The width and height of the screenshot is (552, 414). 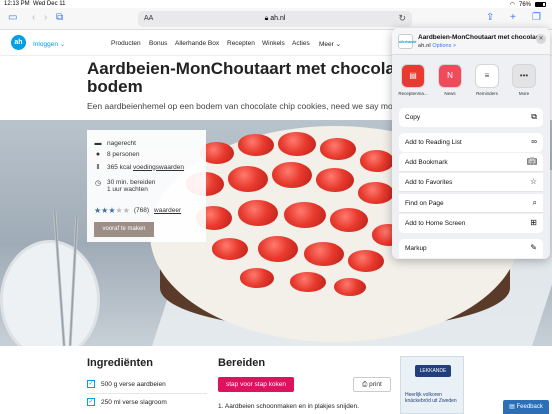 I want to click on copy-icon: ⧉, so click(x=534, y=116).